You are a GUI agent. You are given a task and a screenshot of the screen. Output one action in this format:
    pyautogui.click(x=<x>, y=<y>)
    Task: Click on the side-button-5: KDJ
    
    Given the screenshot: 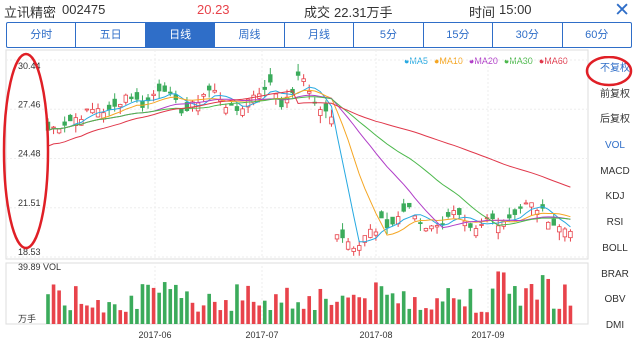 What is the action you would take?
    pyautogui.click(x=615, y=197)
    